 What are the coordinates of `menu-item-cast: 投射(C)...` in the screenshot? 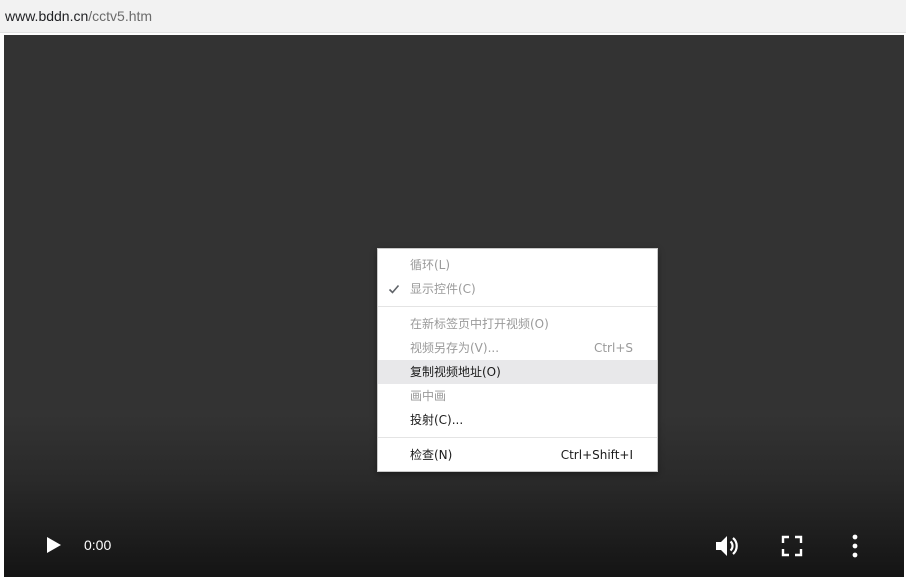 It's located at (517, 420).